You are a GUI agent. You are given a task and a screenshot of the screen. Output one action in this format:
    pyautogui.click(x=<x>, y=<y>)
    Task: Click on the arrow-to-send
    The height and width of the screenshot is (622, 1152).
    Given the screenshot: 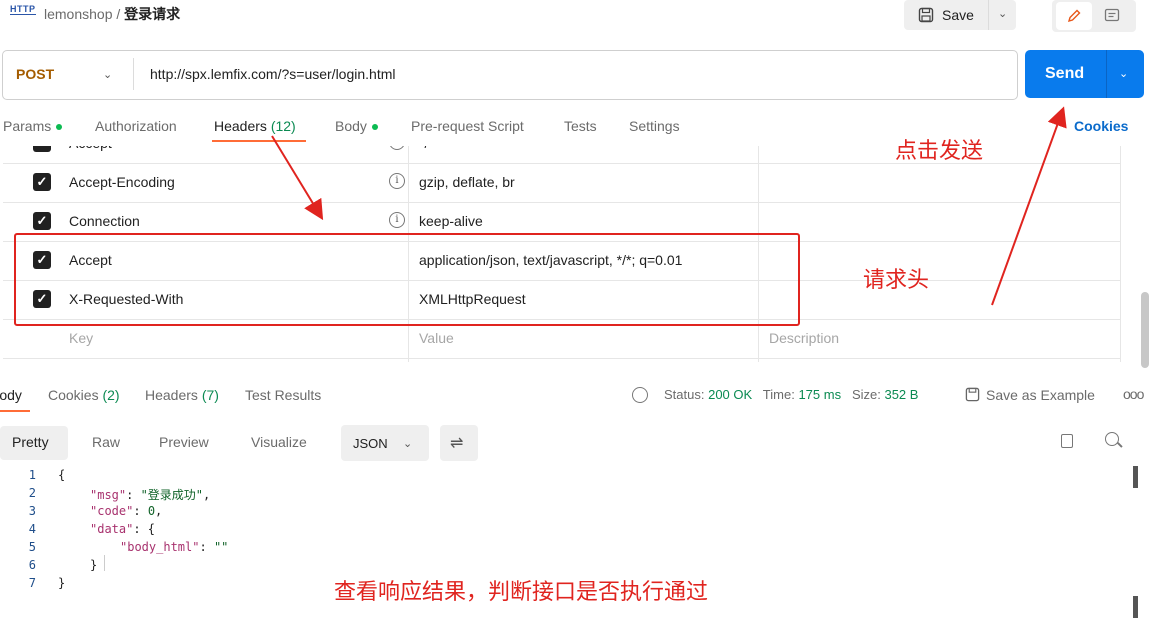 What is the action you would take?
    pyautogui.click(x=1029, y=206)
    